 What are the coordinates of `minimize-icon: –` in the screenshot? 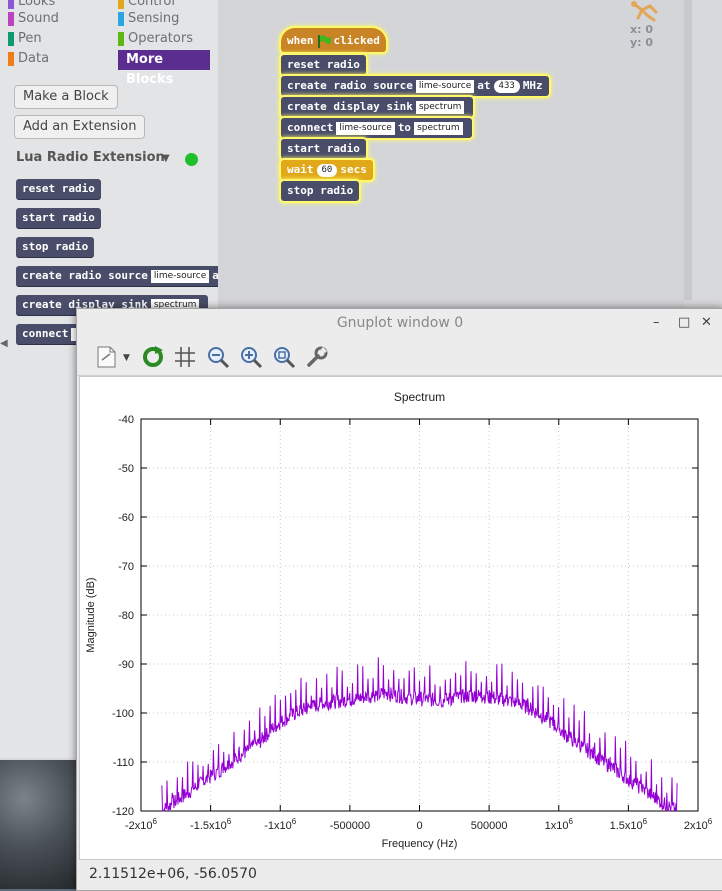 It's located at (656, 322).